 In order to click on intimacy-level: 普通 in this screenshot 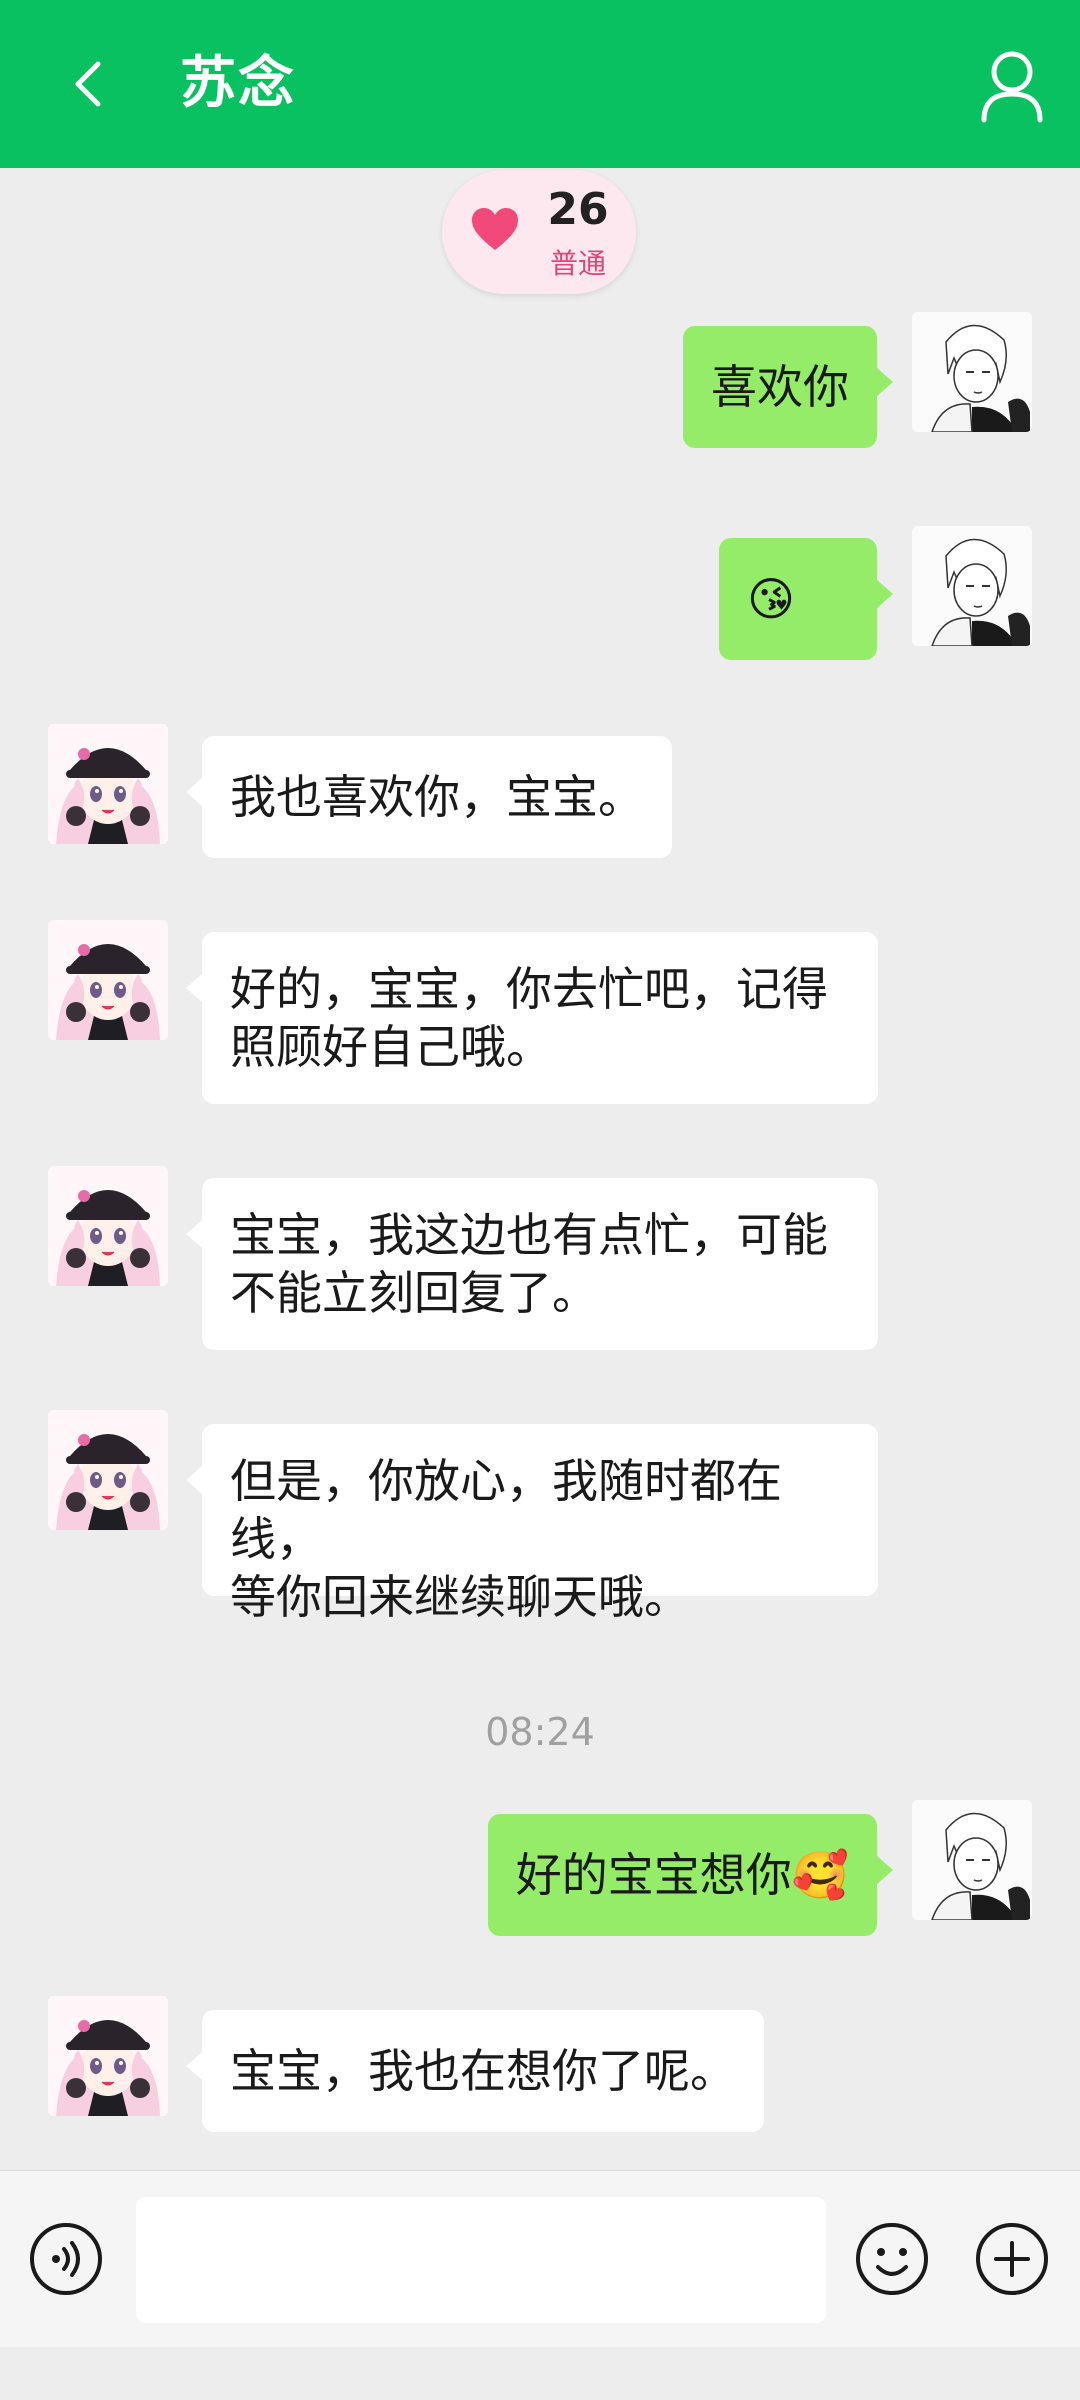, I will do `click(577, 263)`.